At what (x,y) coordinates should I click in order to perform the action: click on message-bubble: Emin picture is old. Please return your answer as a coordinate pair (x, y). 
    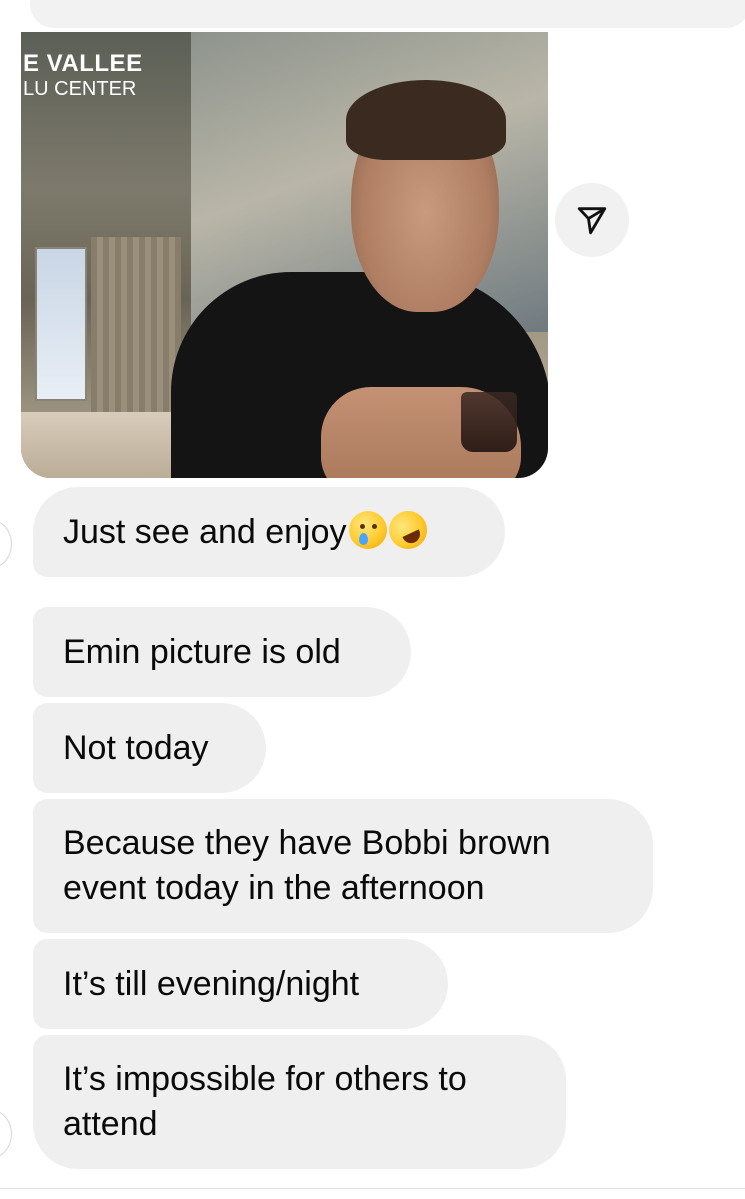
    Looking at the image, I should click on (222, 652).